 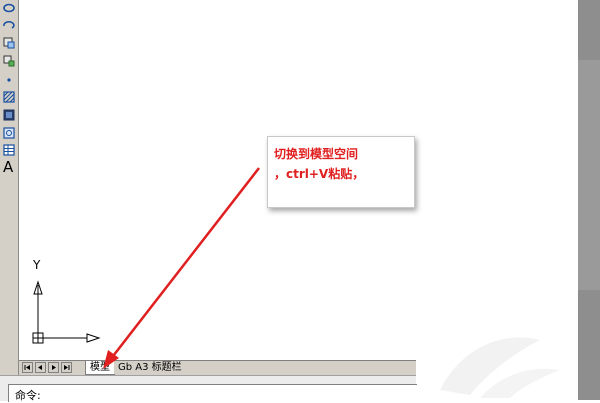 I want to click on ellipse-icon, so click(x=9, y=8).